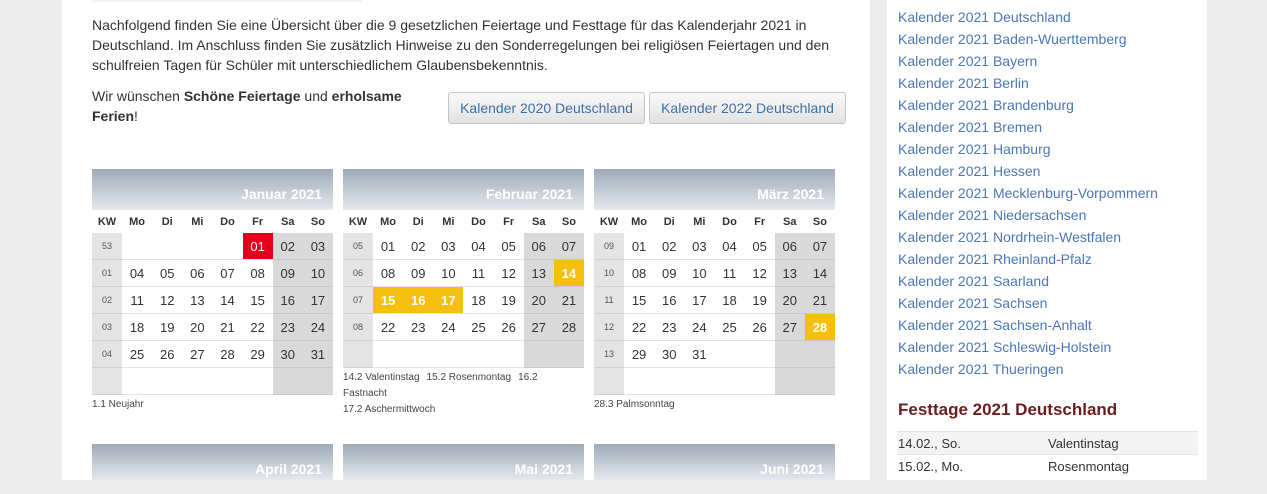 The image size is (1267, 494). I want to click on day-cell: 21, so click(227, 327).